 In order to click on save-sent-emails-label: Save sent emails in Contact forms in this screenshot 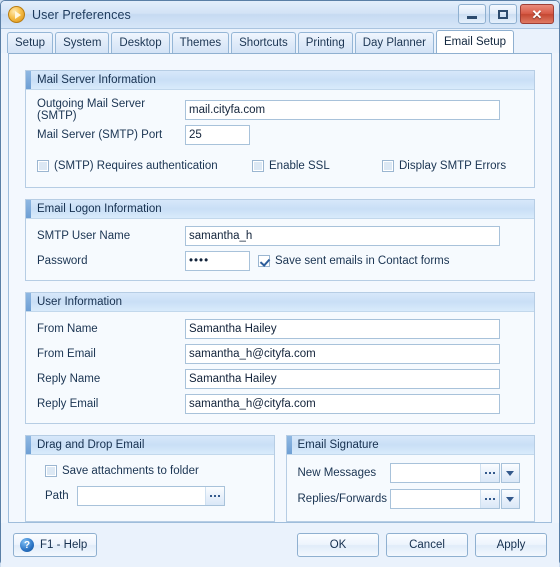, I will do `click(362, 261)`.